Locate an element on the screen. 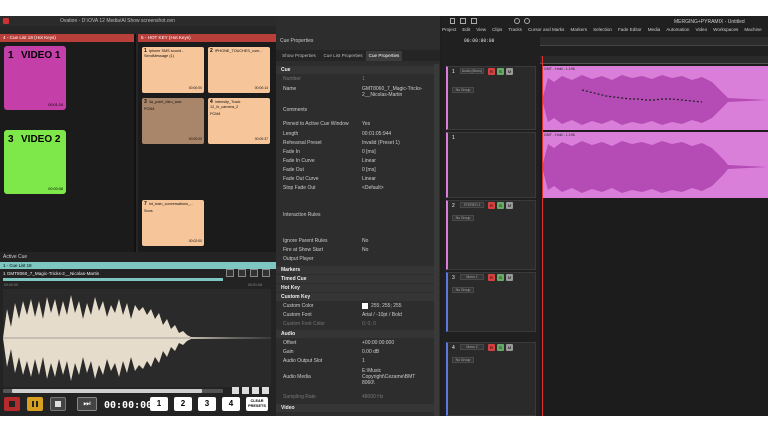 Image resolution: width=768 pixels, height=432 pixels. zoom-out-icon is located at coordinates (527, 21).